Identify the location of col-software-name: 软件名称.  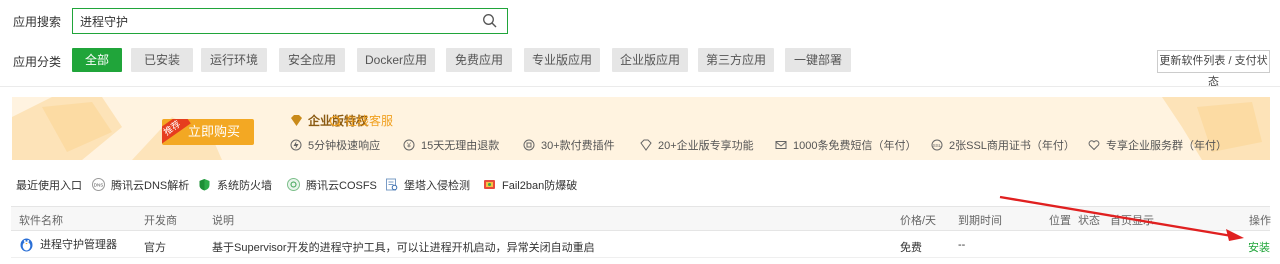
(41, 221).